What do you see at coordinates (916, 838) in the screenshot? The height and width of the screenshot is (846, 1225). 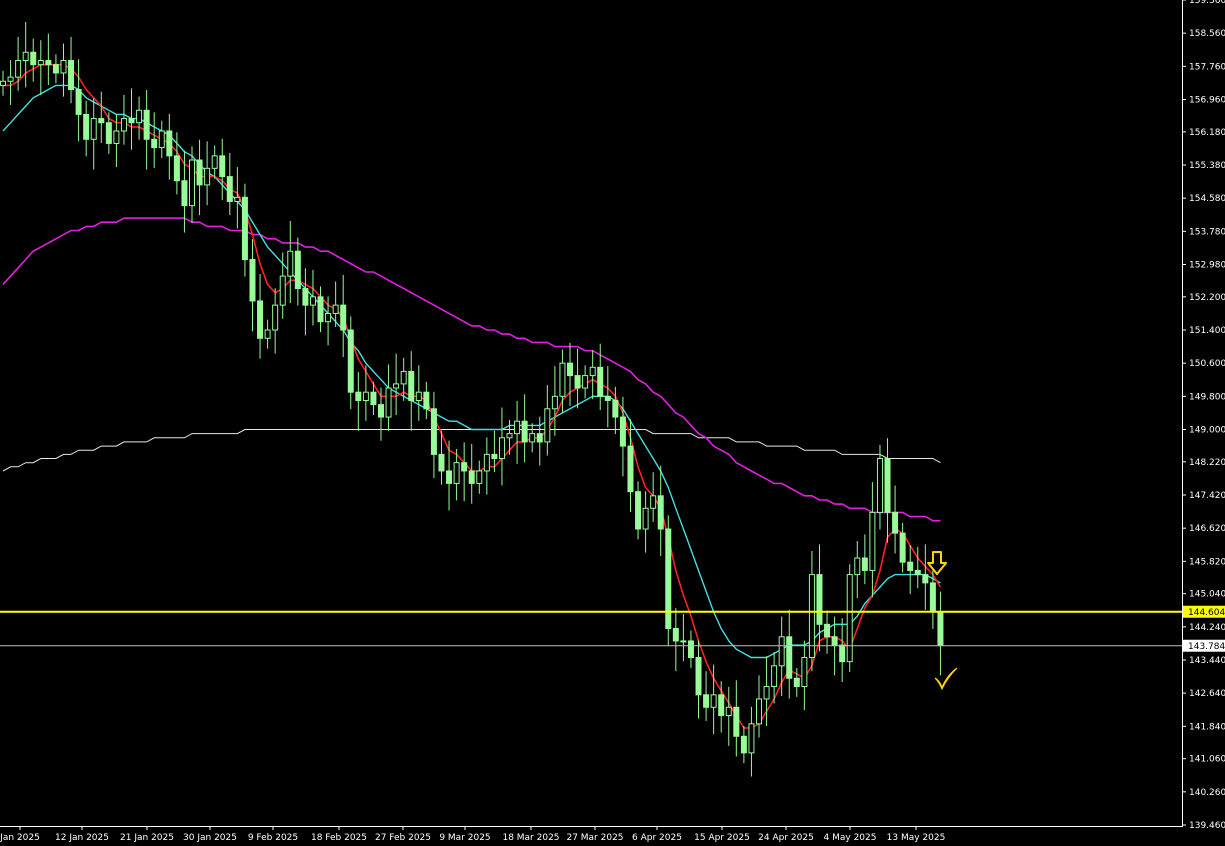 I see `time-tick-label: 13 May 2025` at bounding box center [916, 838].